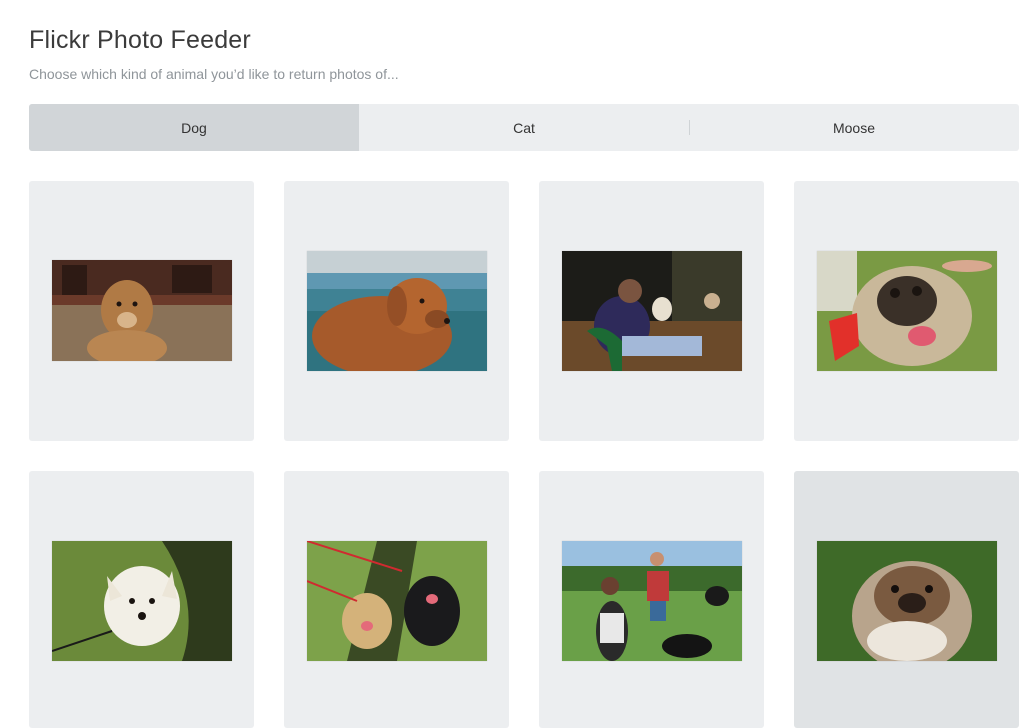  I want to click on tab-dog: Dog, so click(194, 127).